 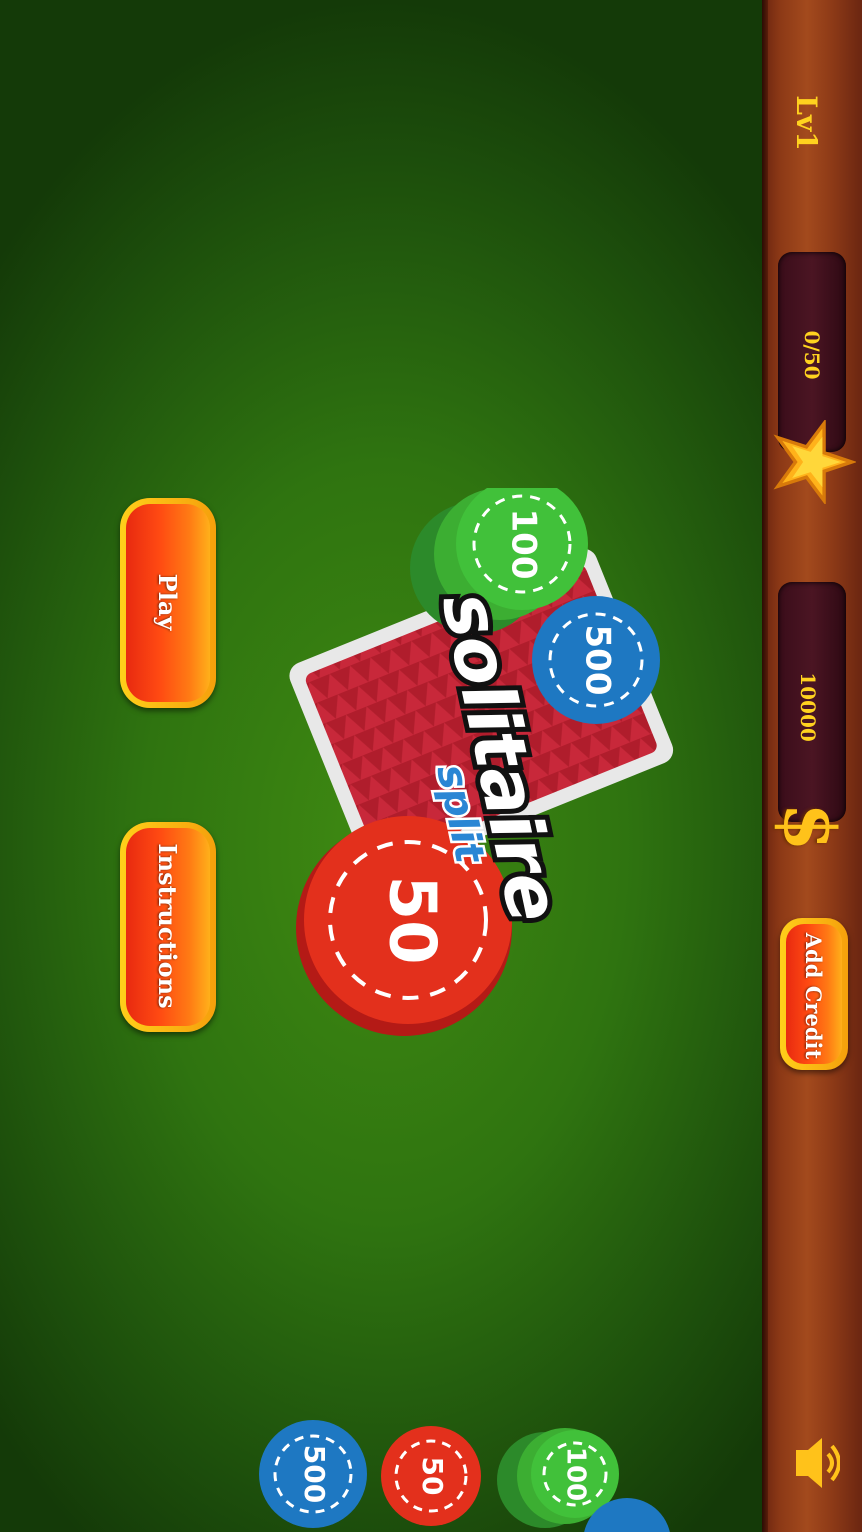 I want to click on green-chip-value: 100, so click(x=524, y=544).